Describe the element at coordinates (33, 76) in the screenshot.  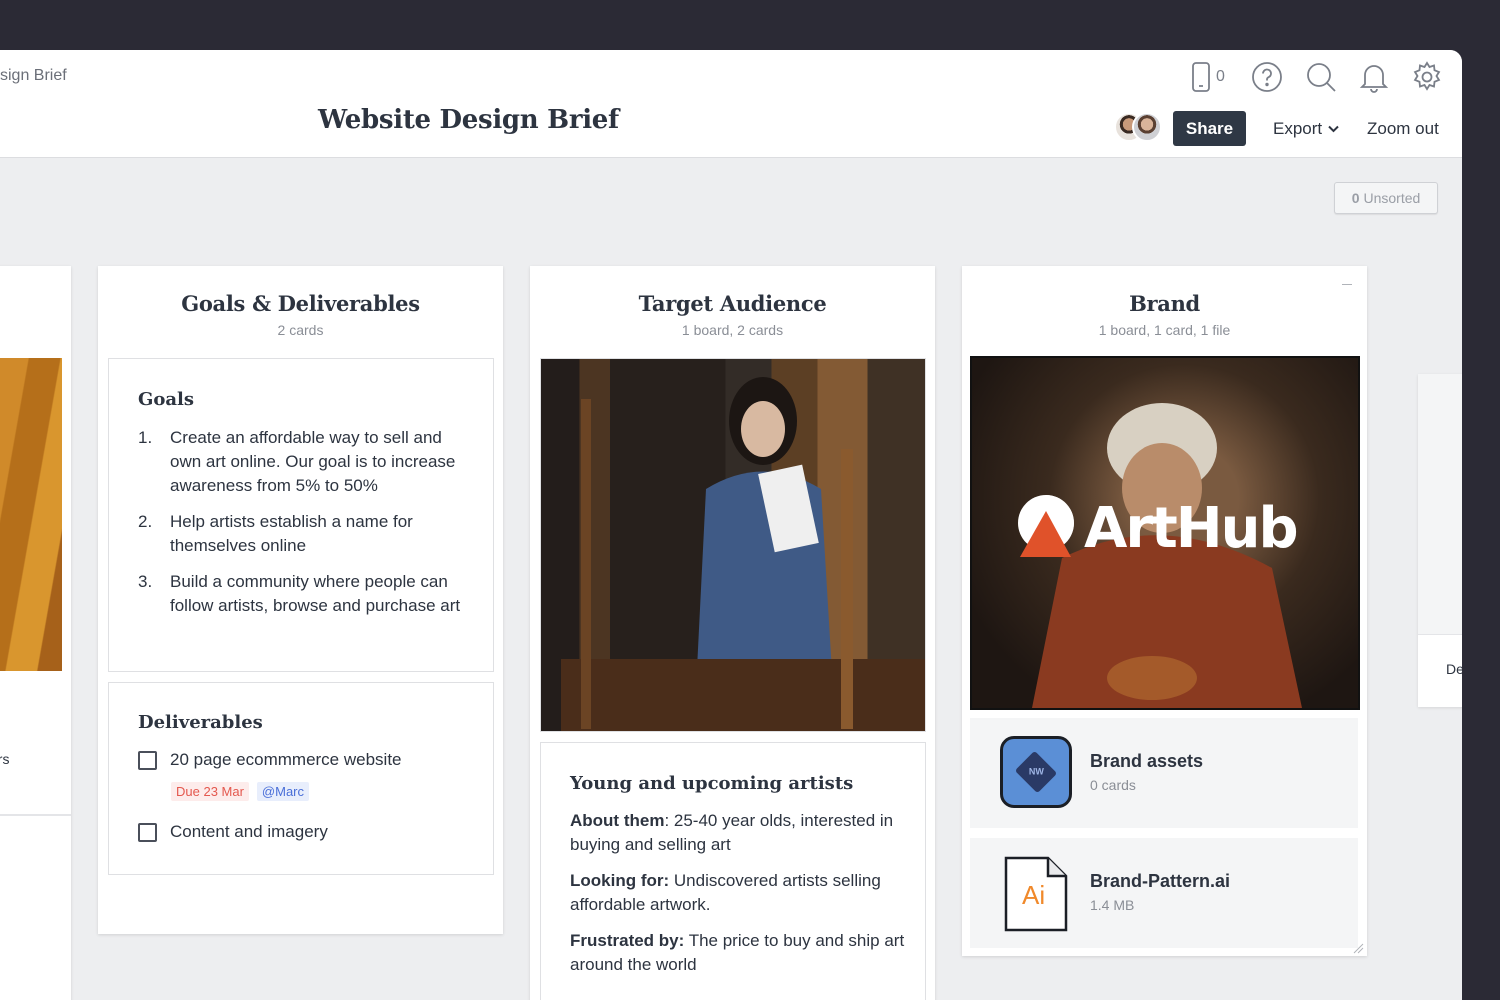
I see `breadcrumb: sign Brief` at that location.